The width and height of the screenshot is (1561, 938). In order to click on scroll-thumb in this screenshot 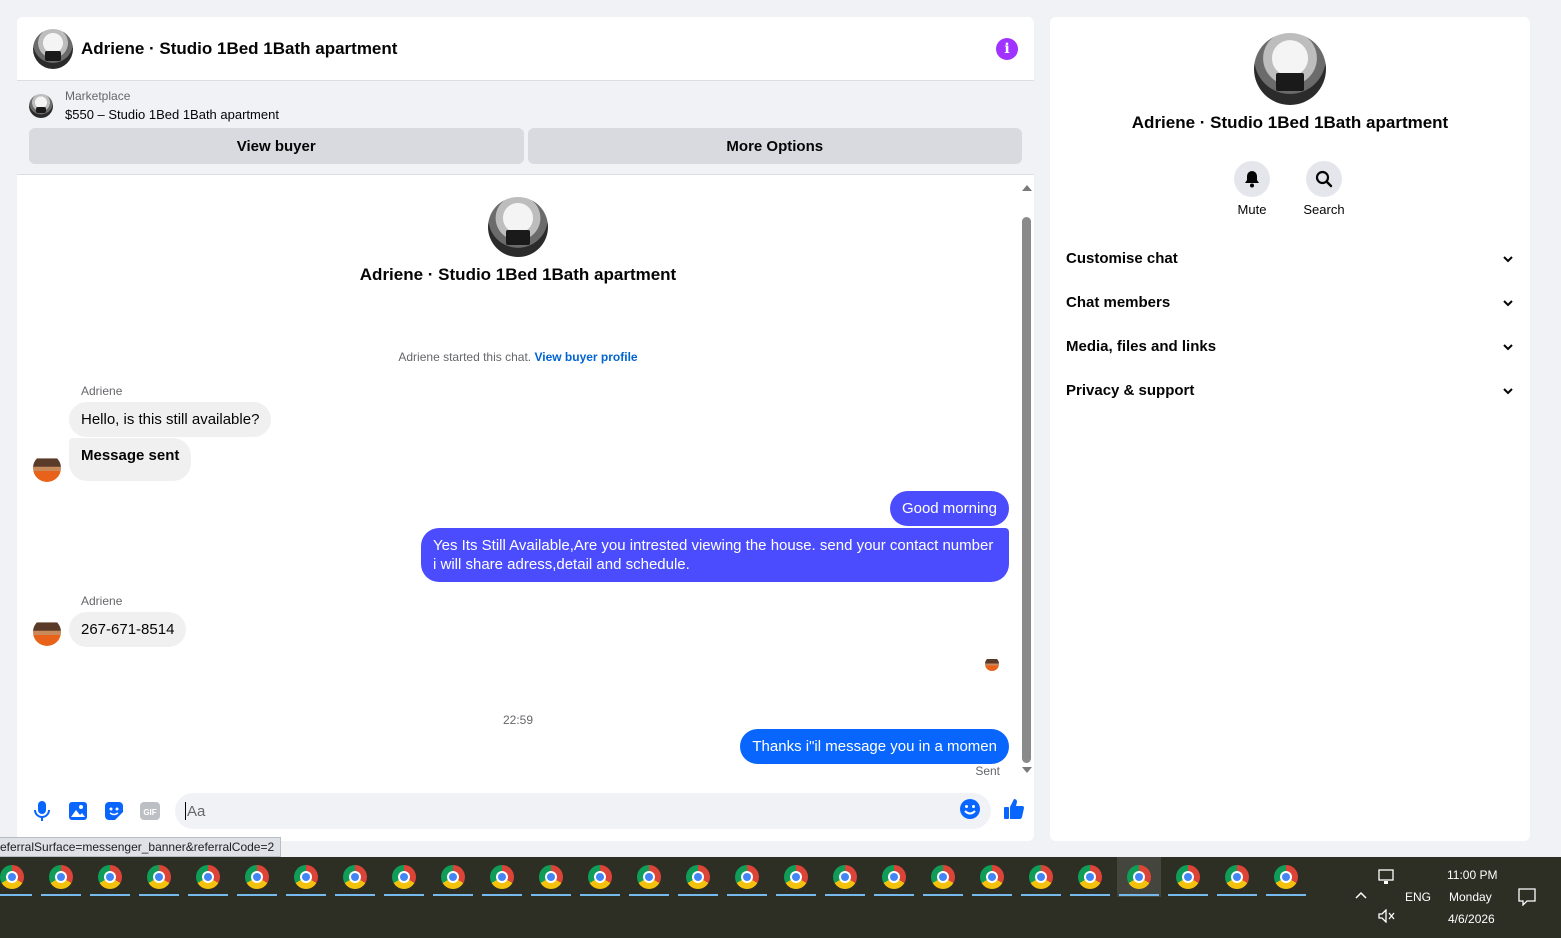, I will do `click(1026, 490)`.